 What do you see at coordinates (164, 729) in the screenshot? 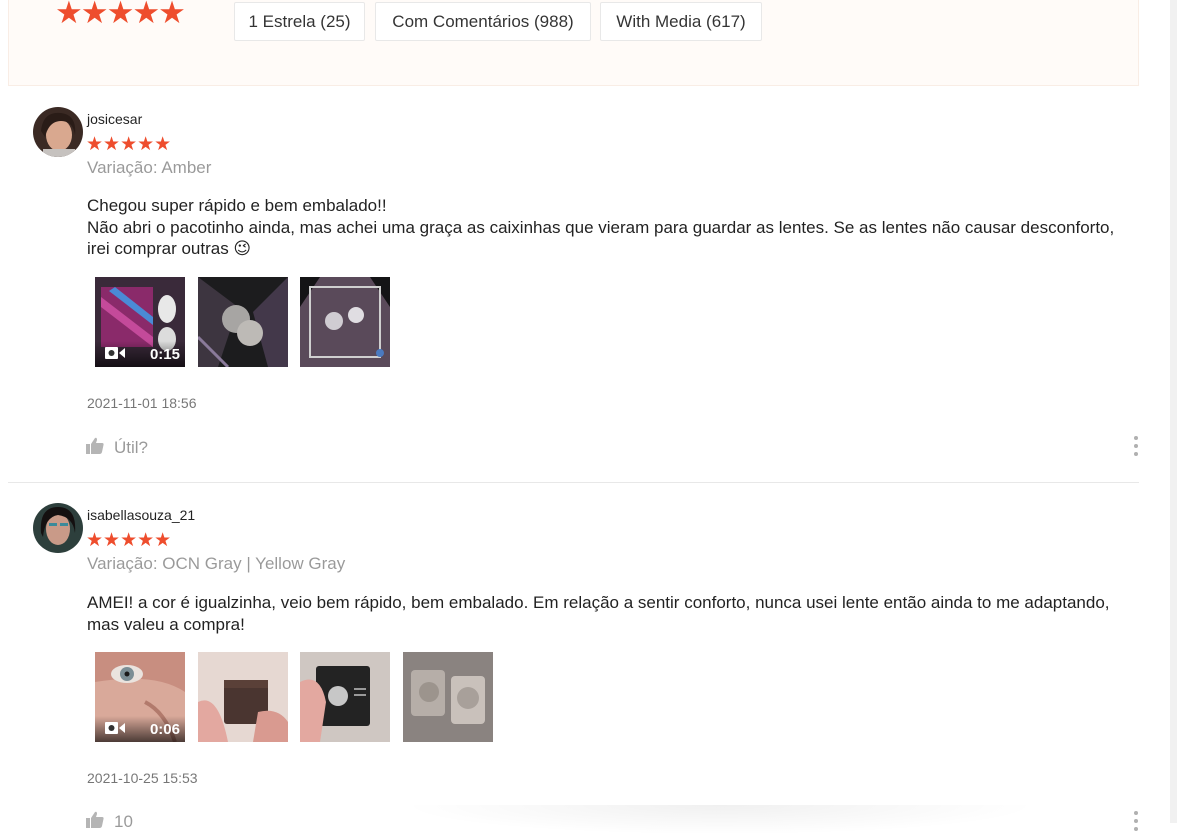
I see `video-duration: 0:06` at bounding box center [164, 729].